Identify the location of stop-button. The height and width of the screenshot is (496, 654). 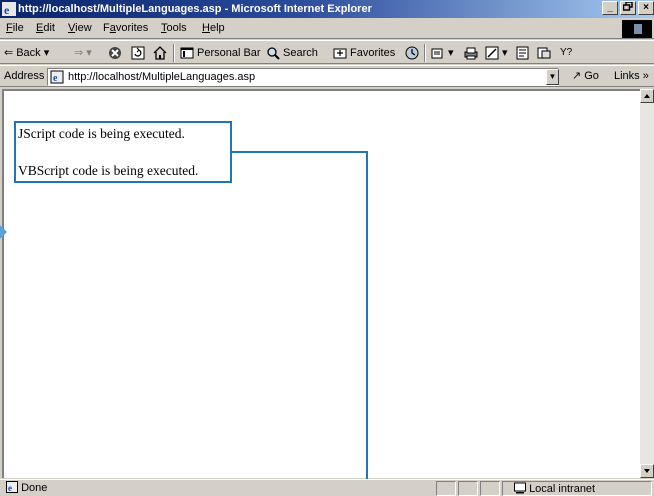
(115, 53).